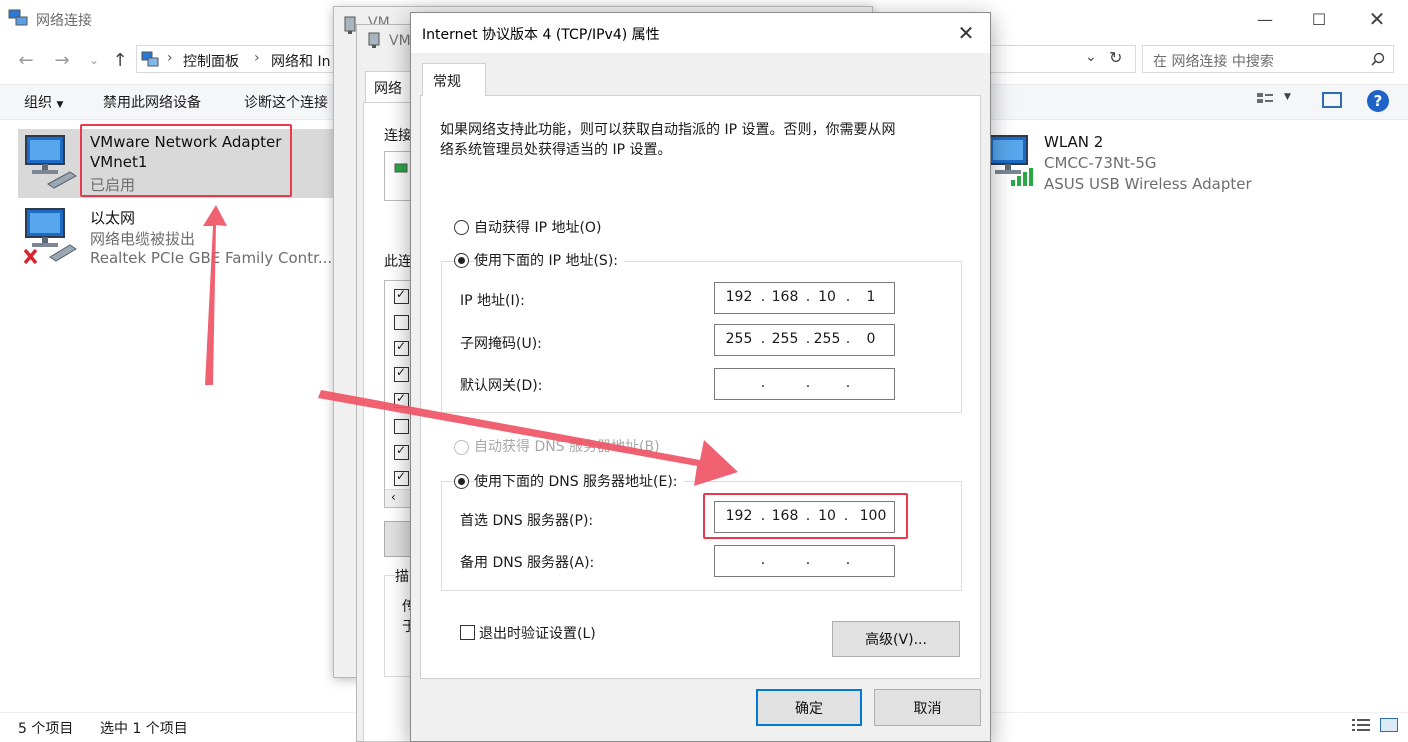 This screenshot has width=1408, height=742. I want to click on diagnose-button: 诊断这个连接, so click(286, 102).